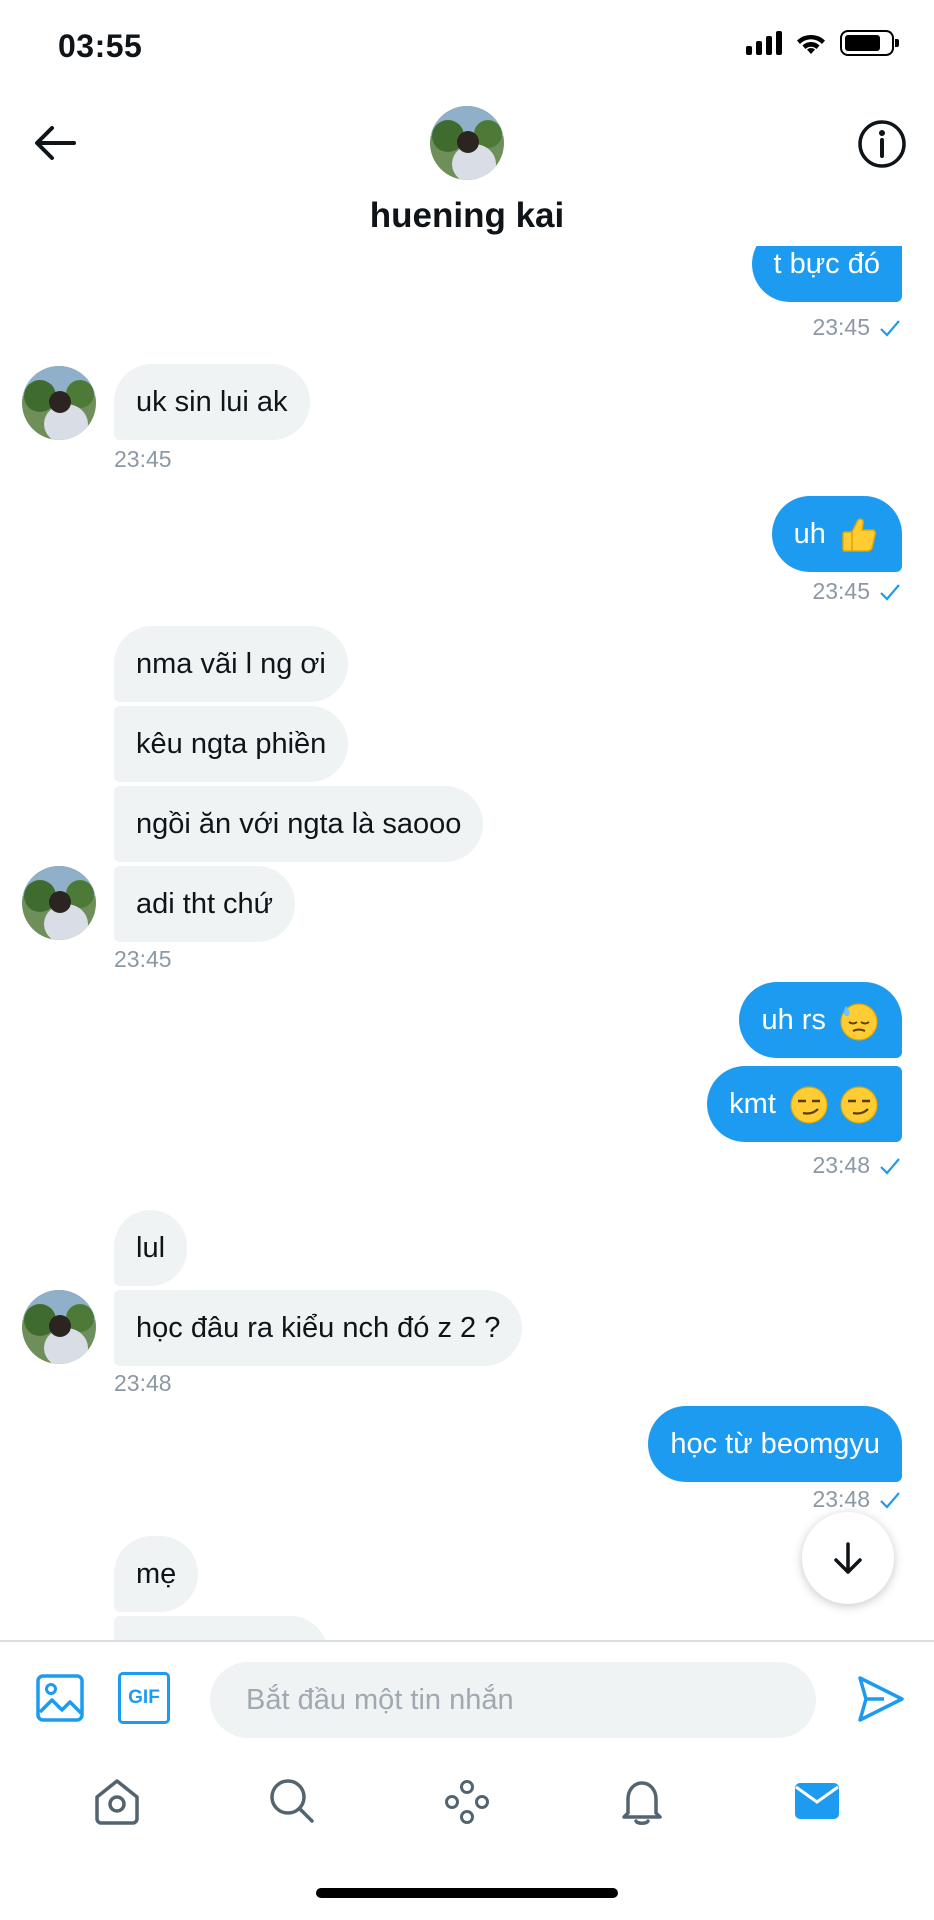 The image size is (934, 1920). What do you see at coordinates (55, 143) in the screenshot?
I see `arrow-left-icon` at bounding box center [55, 143].